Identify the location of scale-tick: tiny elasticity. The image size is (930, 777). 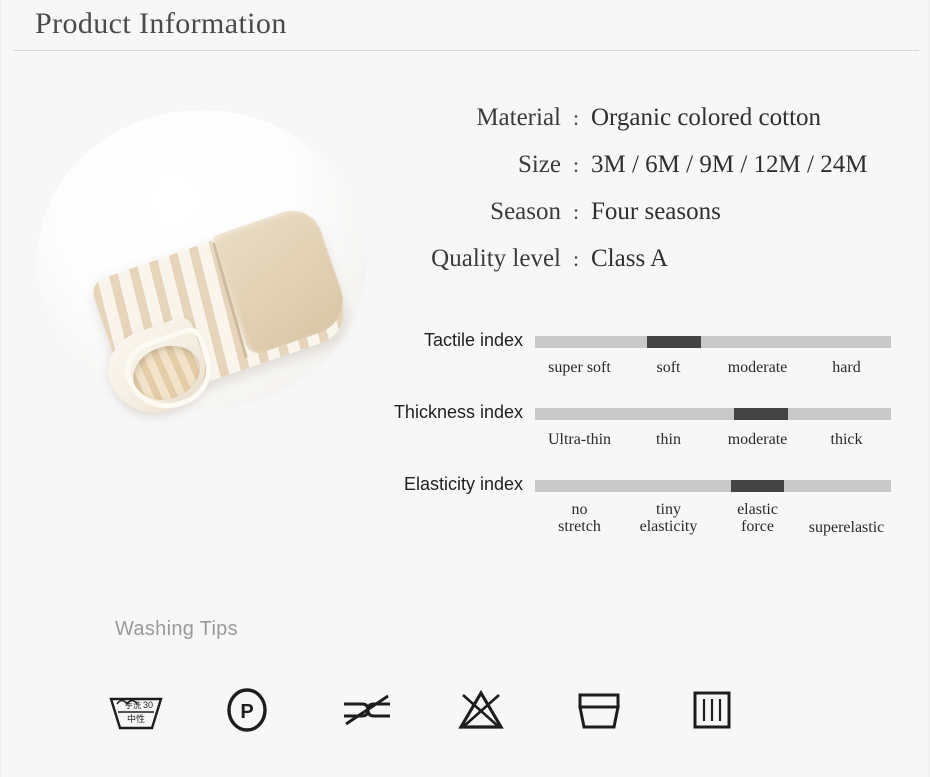
(668, 518).